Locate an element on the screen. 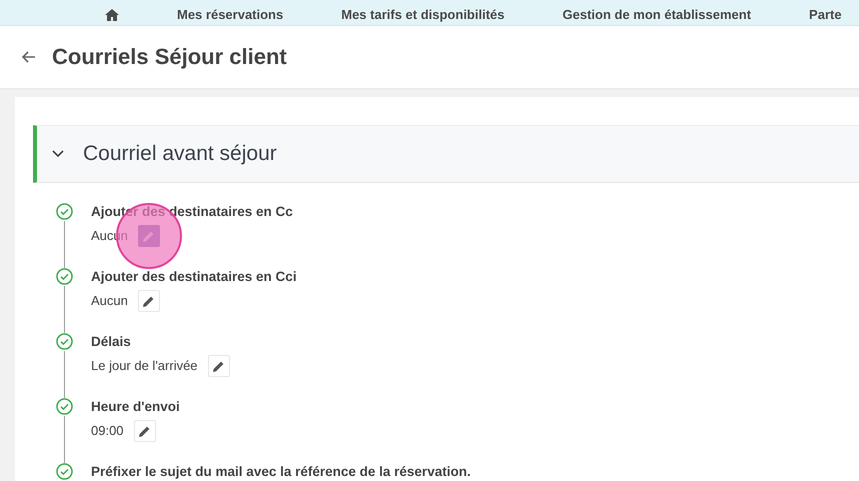 The image size is (859, 481). nav-link-item: Parte is located at coordinates (825, 14).